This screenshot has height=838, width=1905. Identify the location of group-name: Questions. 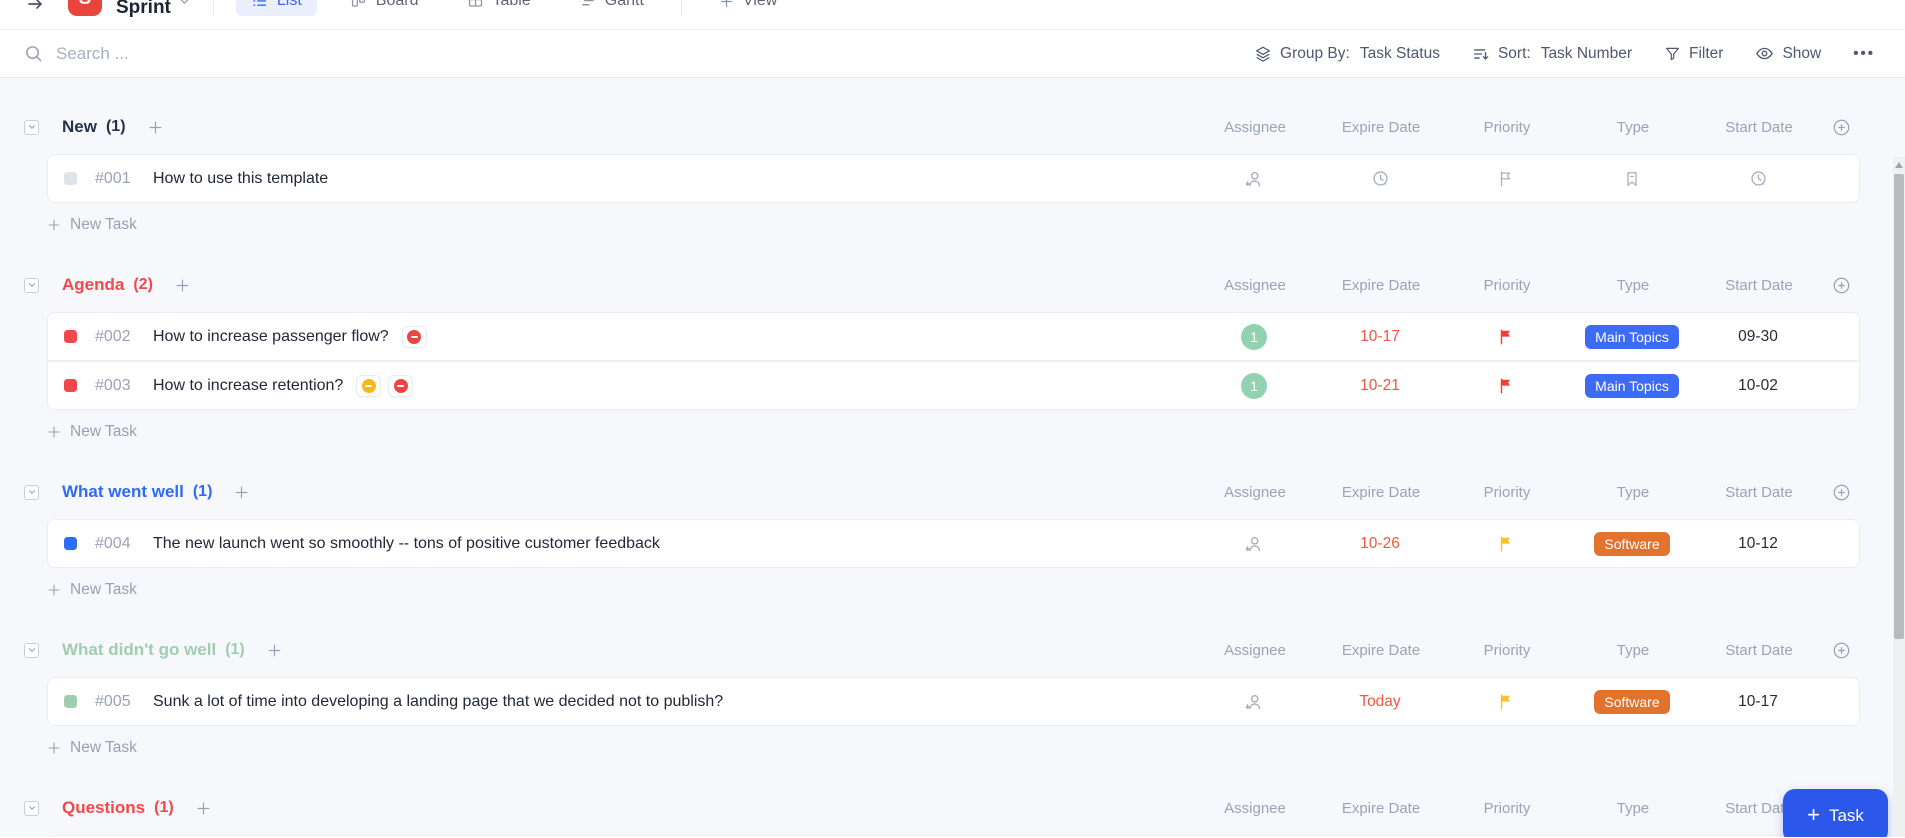
(103, 808).